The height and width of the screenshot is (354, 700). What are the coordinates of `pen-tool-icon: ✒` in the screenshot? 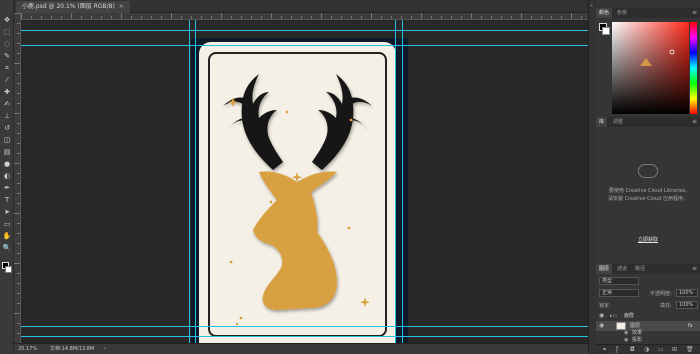 It's located at (7, 188).